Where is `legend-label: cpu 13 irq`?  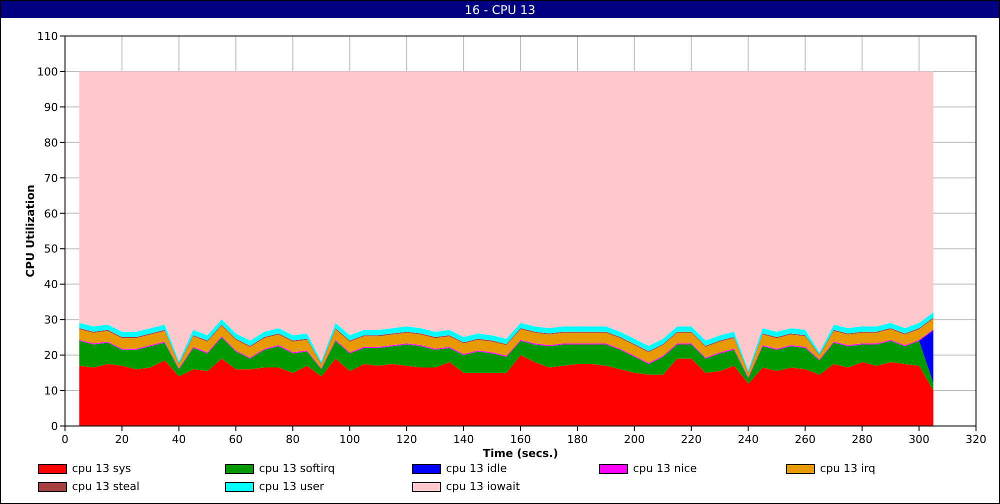
legend-label: cpu 13 irq is located at coordinates (848, 468).